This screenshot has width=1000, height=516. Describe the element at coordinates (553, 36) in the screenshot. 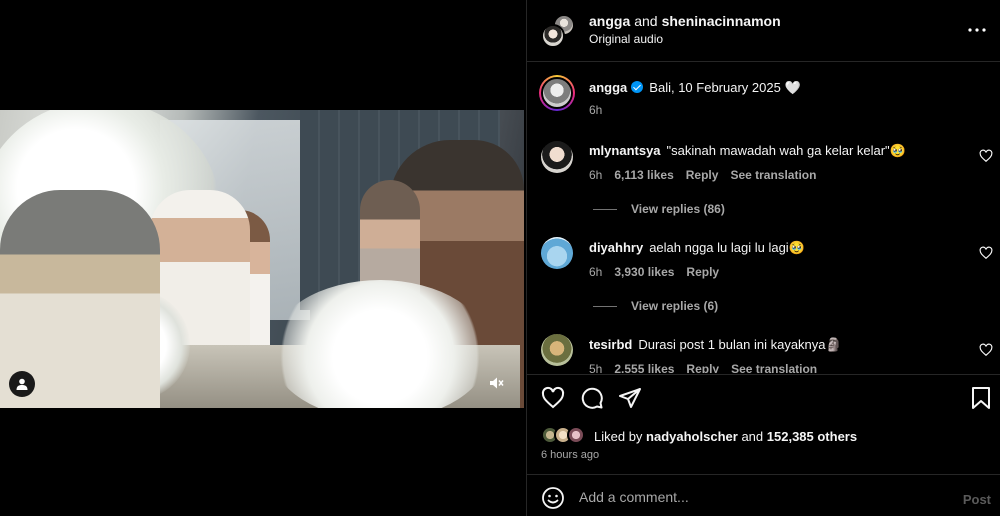

I see `avatar-angga` at that location.